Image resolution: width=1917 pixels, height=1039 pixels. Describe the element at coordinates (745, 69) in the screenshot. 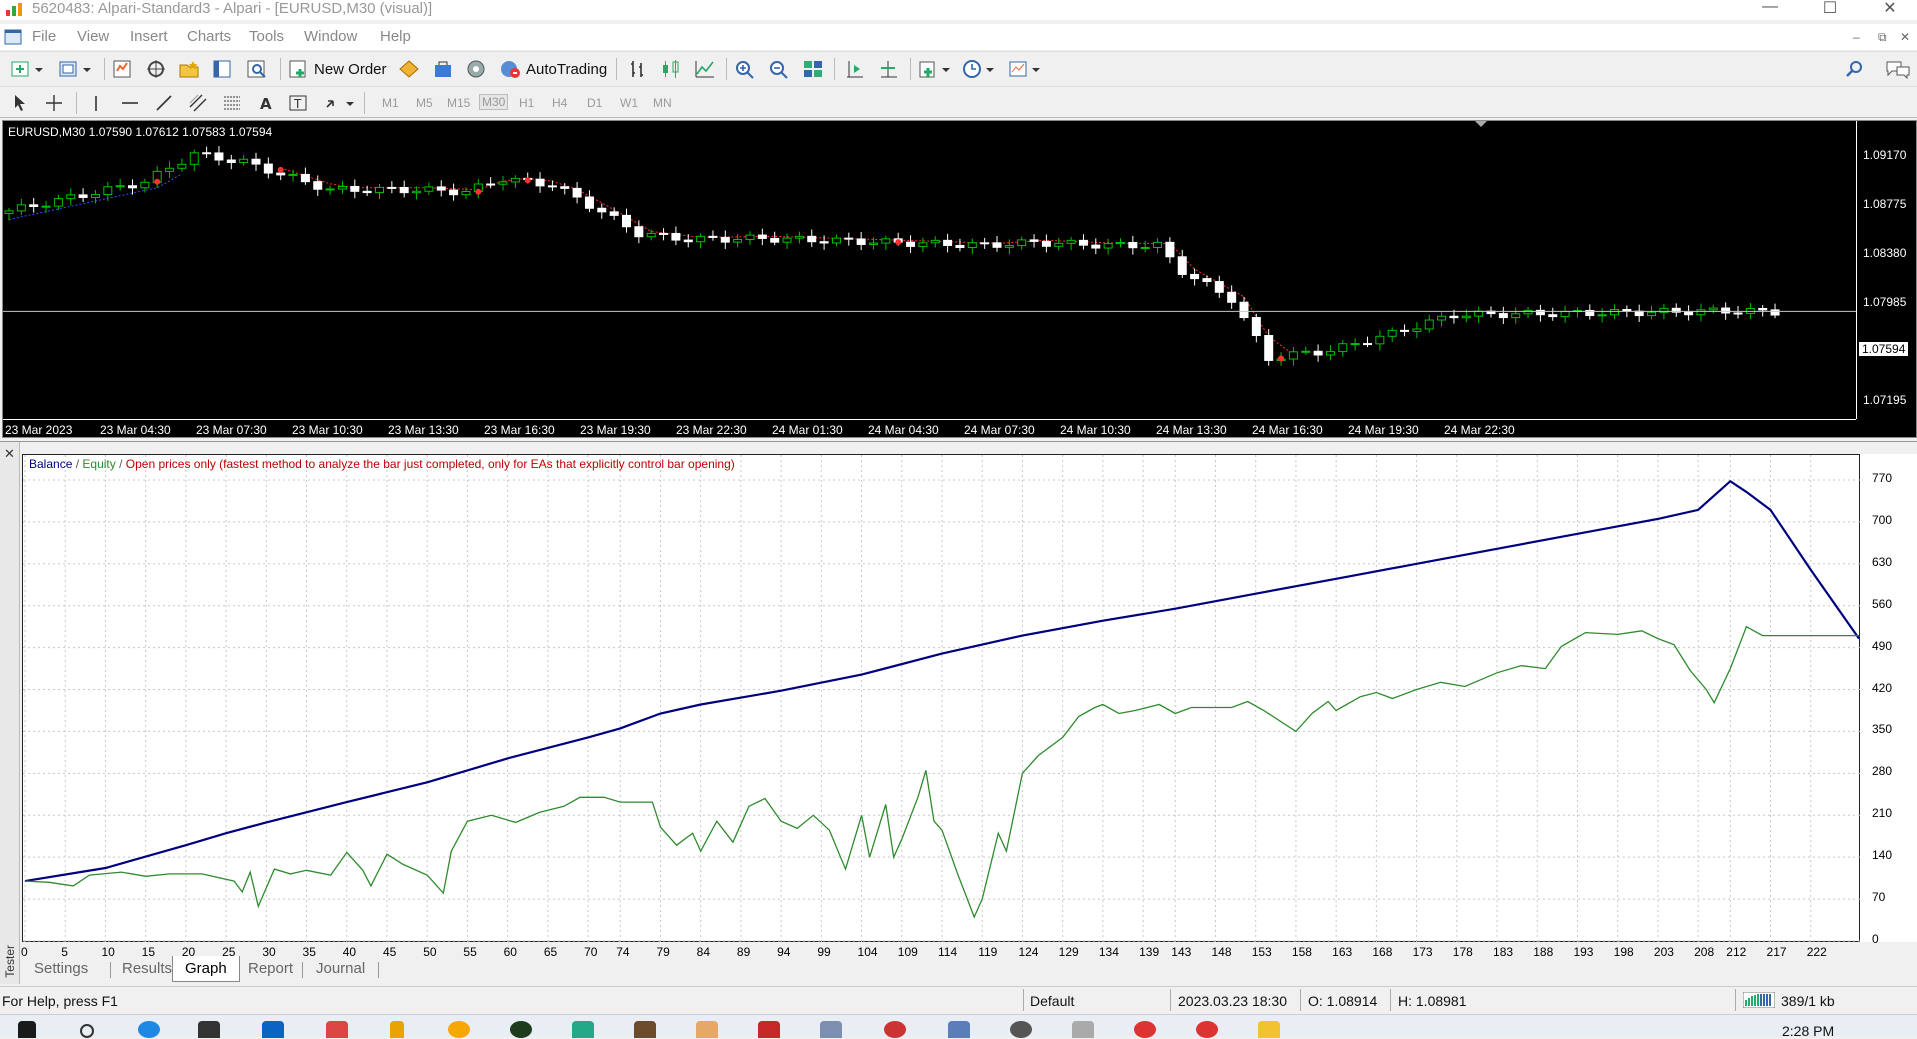

I see `zoom-in-button` at that location.